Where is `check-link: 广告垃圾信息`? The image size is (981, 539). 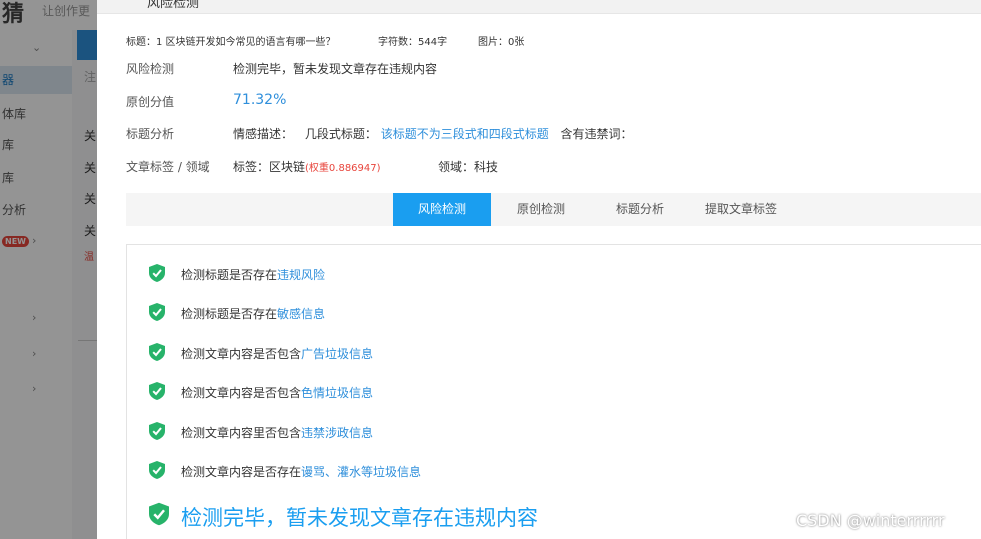
check-link: 广告垃圾信息 is located at coordinates (337, 354).